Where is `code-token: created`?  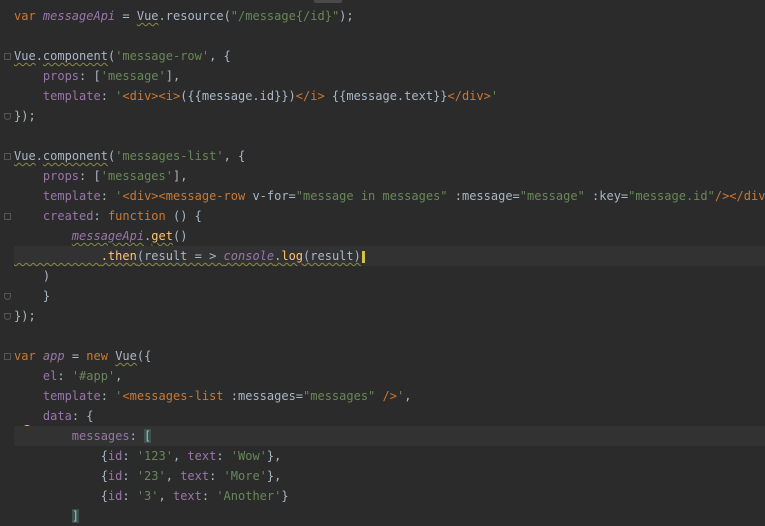
code-token: created is located at coordinates (68, 216).